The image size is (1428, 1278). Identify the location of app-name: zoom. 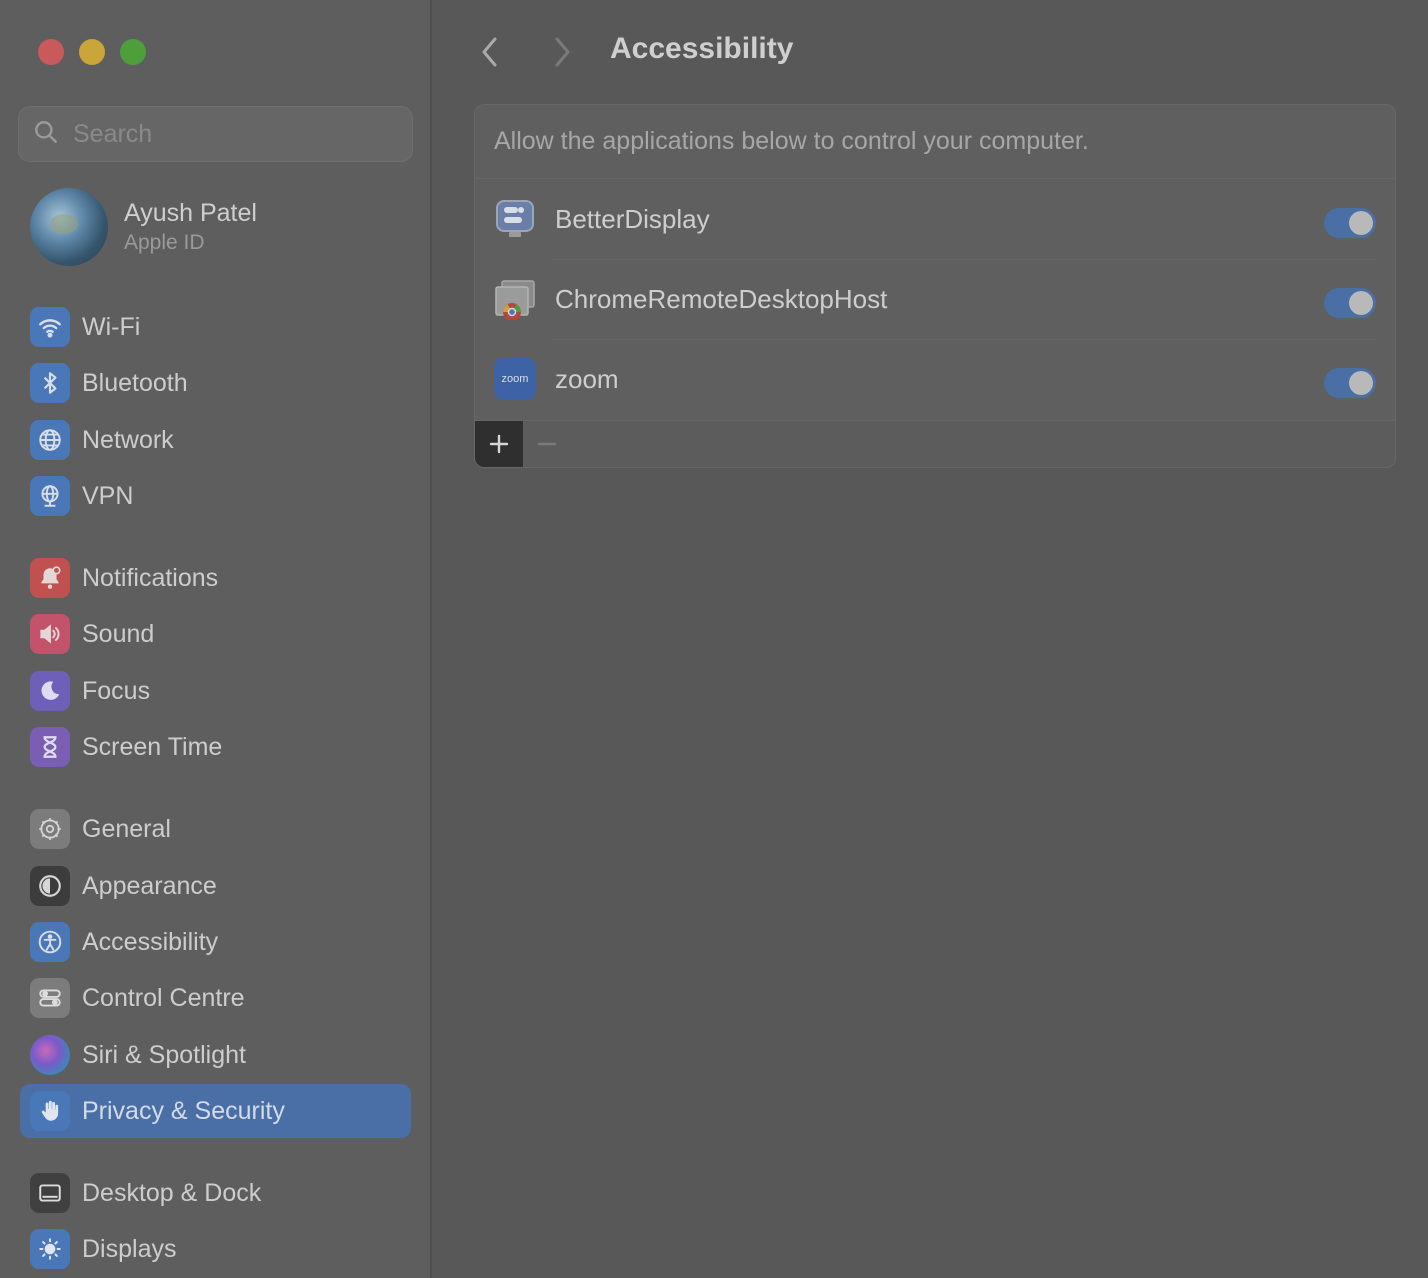
(587, 378).